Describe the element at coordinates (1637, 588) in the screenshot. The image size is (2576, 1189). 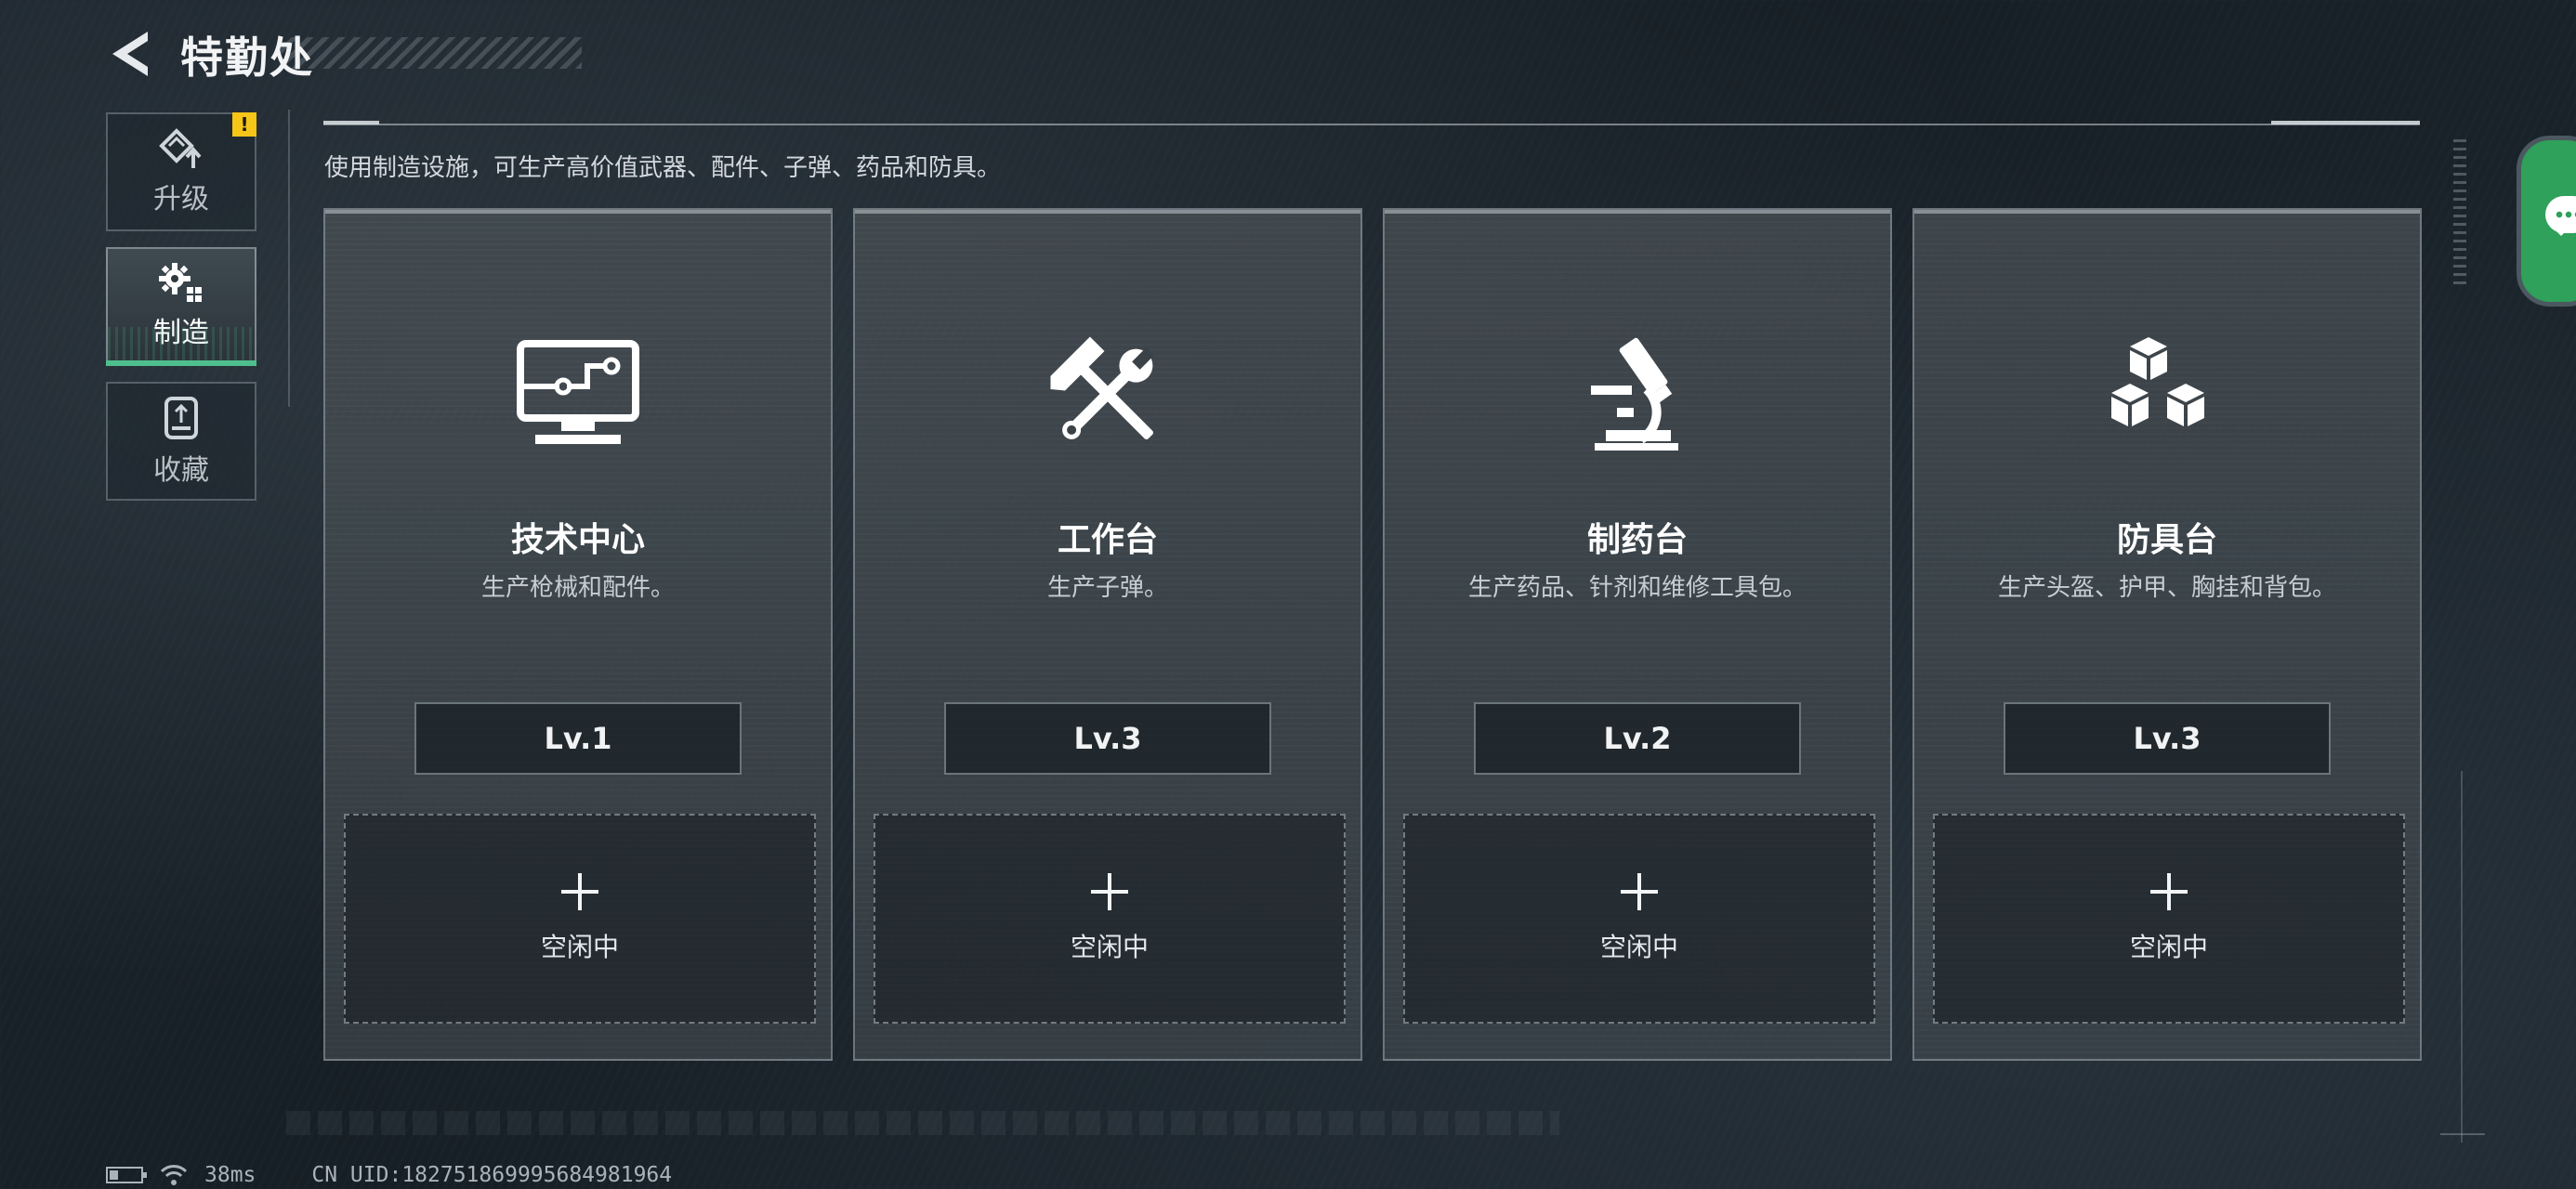
I see `facility-description: 生产药品、针剂和维修工具包。` at that location.